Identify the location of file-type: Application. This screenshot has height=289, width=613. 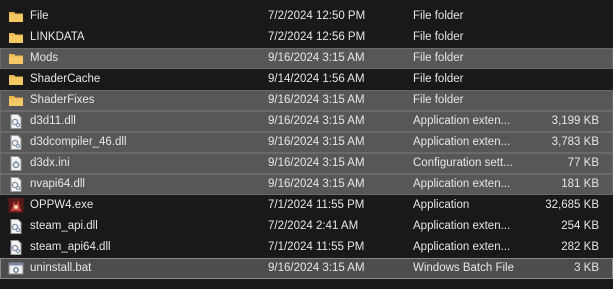
(441, 205).